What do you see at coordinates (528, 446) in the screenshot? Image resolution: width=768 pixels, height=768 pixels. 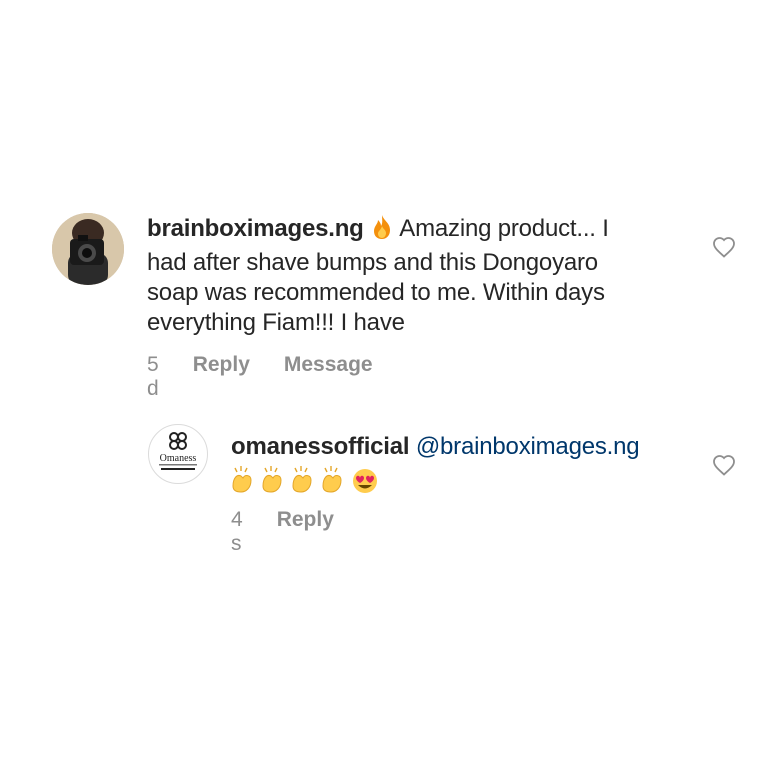 I see `mention-link: @brainboximages.ng` at bounding box center [528, 446].